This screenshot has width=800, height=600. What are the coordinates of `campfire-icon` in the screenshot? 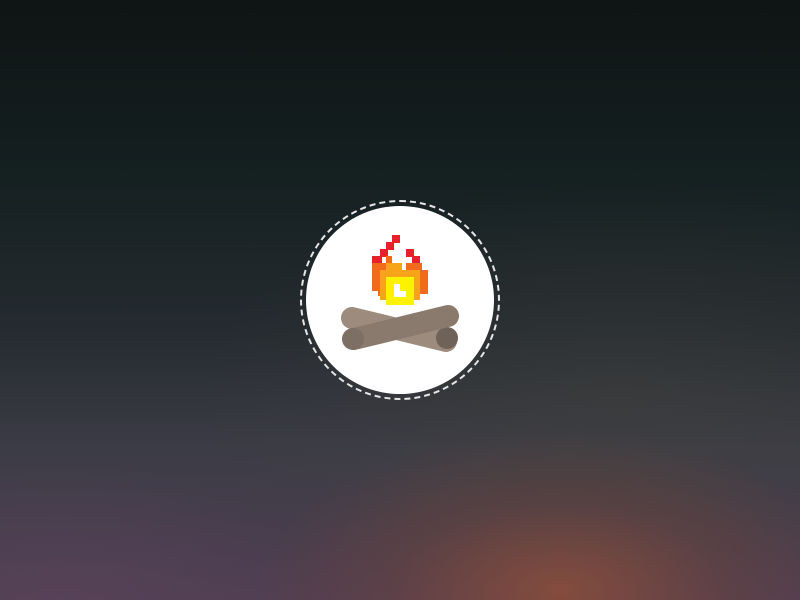 It's located at (400, 293).